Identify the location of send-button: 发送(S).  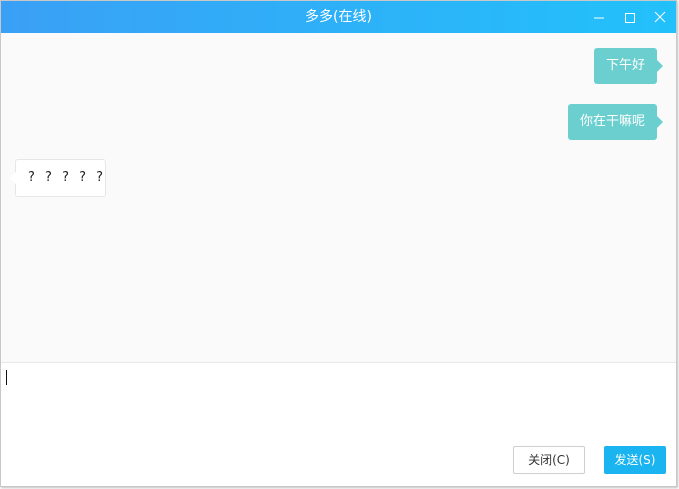
(635, 460).